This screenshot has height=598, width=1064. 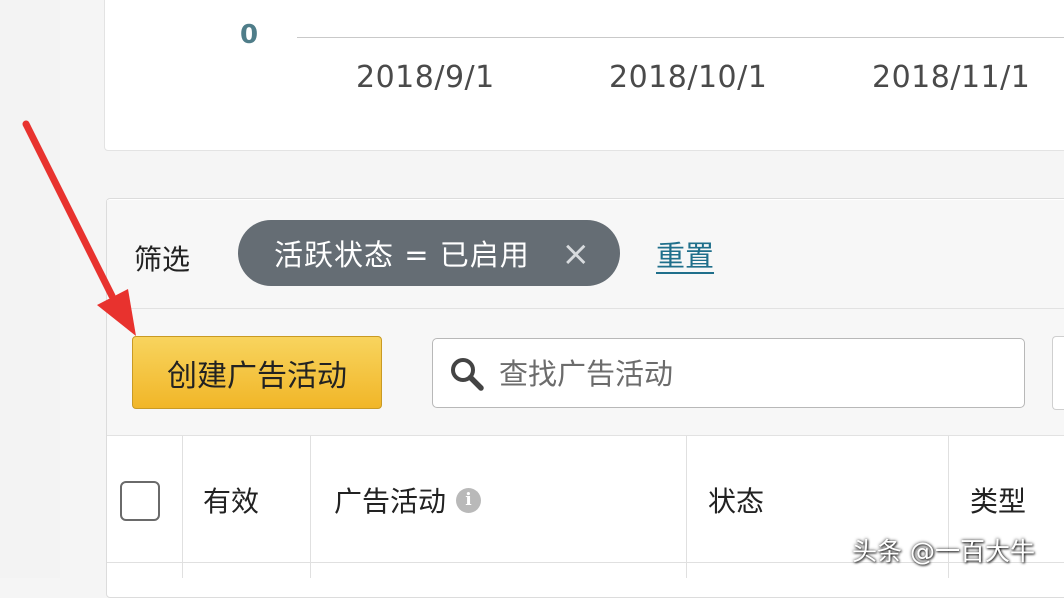 What do you see at coordinates (162, 259) in the screenshot?
I see `filter-label: 筛选` at bounding box center [162, 259].